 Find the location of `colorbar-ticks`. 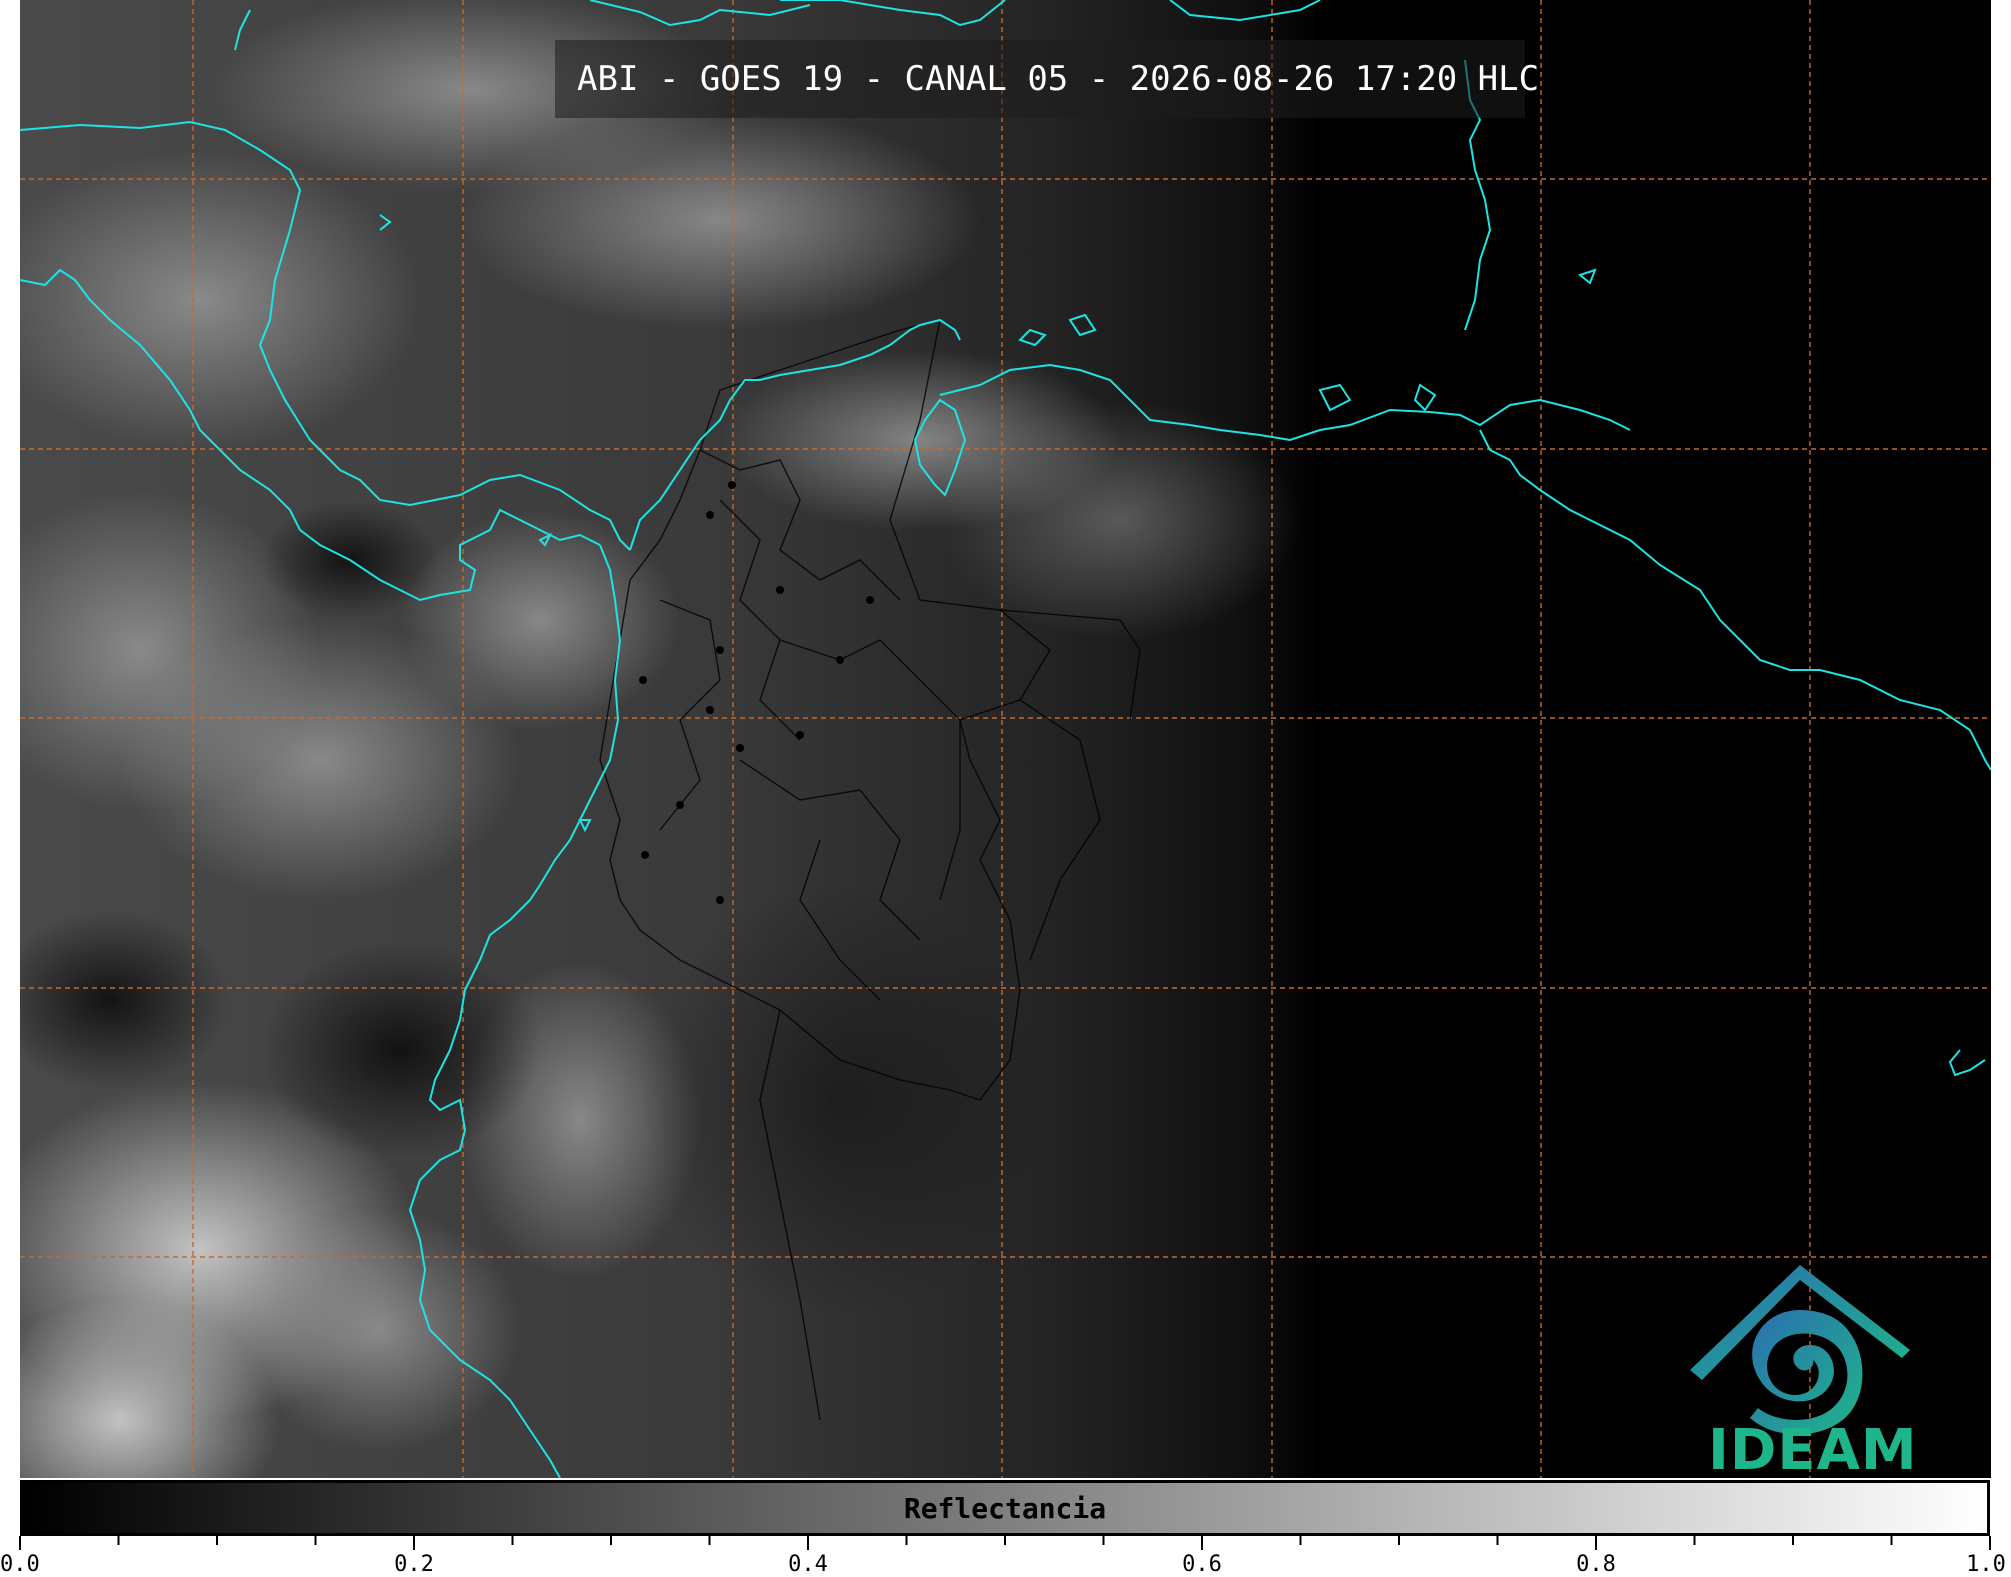

colorbar-ticks is located at coordinates (1005, 1543).